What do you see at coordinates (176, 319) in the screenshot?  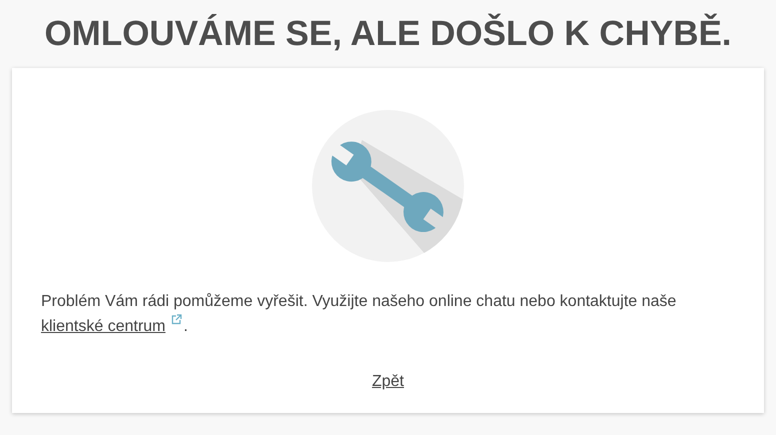 I see `external-link-icon` at bounding box center [176, 319].